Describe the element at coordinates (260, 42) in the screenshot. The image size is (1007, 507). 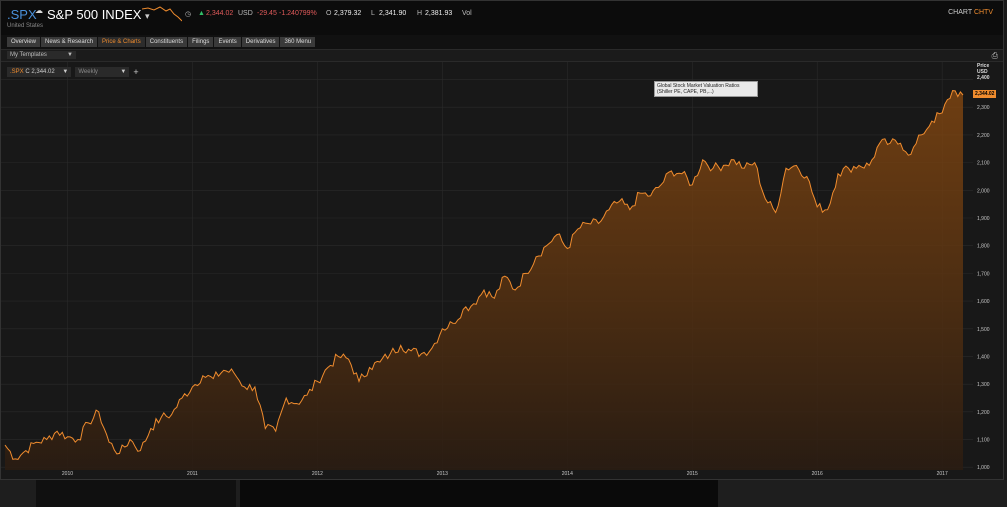
I see `tab-derivatives: Derivatives` at that location.